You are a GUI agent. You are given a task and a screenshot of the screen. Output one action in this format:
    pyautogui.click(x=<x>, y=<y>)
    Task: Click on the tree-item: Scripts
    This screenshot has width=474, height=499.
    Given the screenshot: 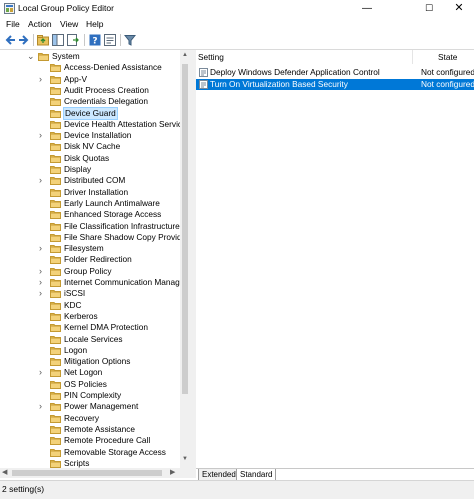 What is the action you would take?
    pyautogui.click(x=90, y=463)
    